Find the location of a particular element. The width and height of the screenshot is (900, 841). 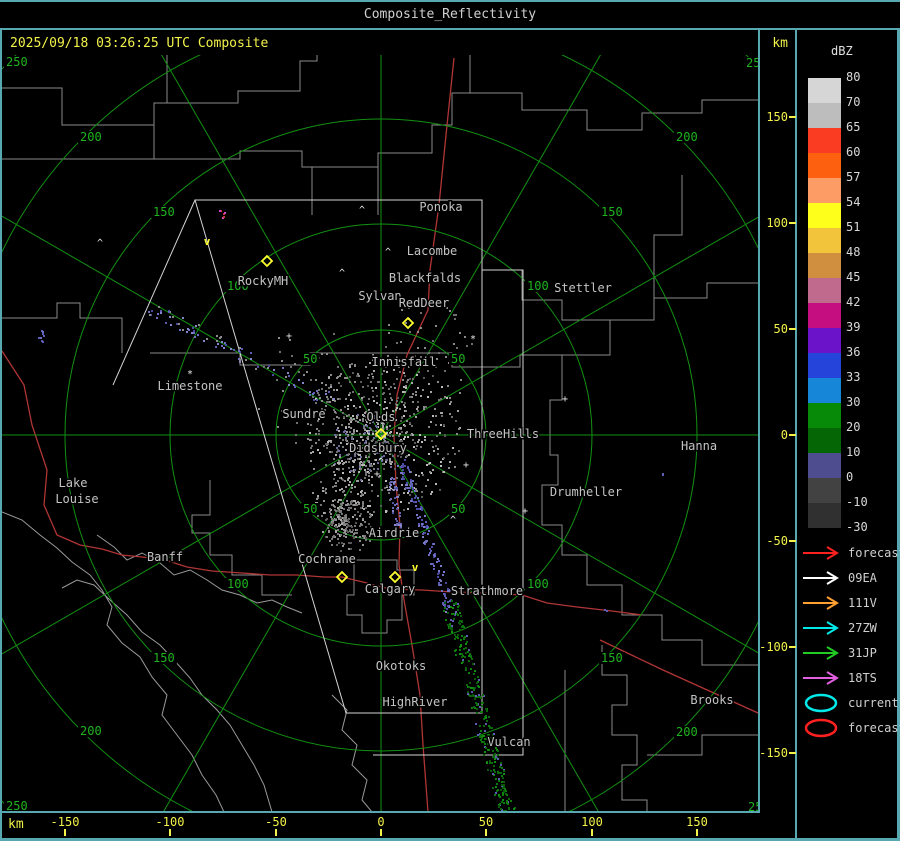

legend-item-label: forecast is located at coordinates (874, 728).